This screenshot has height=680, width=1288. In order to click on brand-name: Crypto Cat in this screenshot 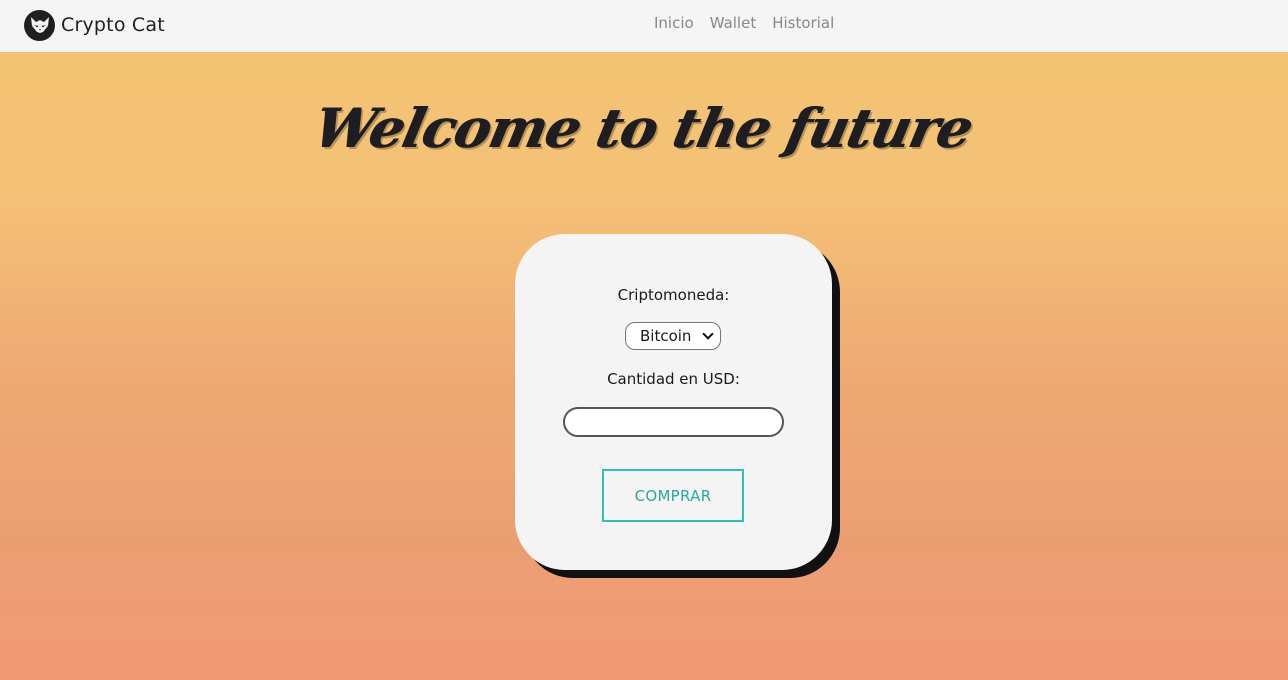, I will do `click(113, 25)`.